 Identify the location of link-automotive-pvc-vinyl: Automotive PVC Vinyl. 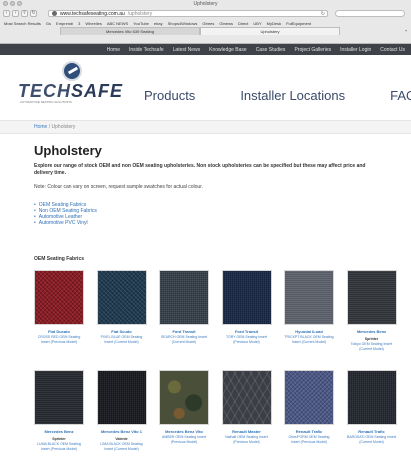
(214, 223).